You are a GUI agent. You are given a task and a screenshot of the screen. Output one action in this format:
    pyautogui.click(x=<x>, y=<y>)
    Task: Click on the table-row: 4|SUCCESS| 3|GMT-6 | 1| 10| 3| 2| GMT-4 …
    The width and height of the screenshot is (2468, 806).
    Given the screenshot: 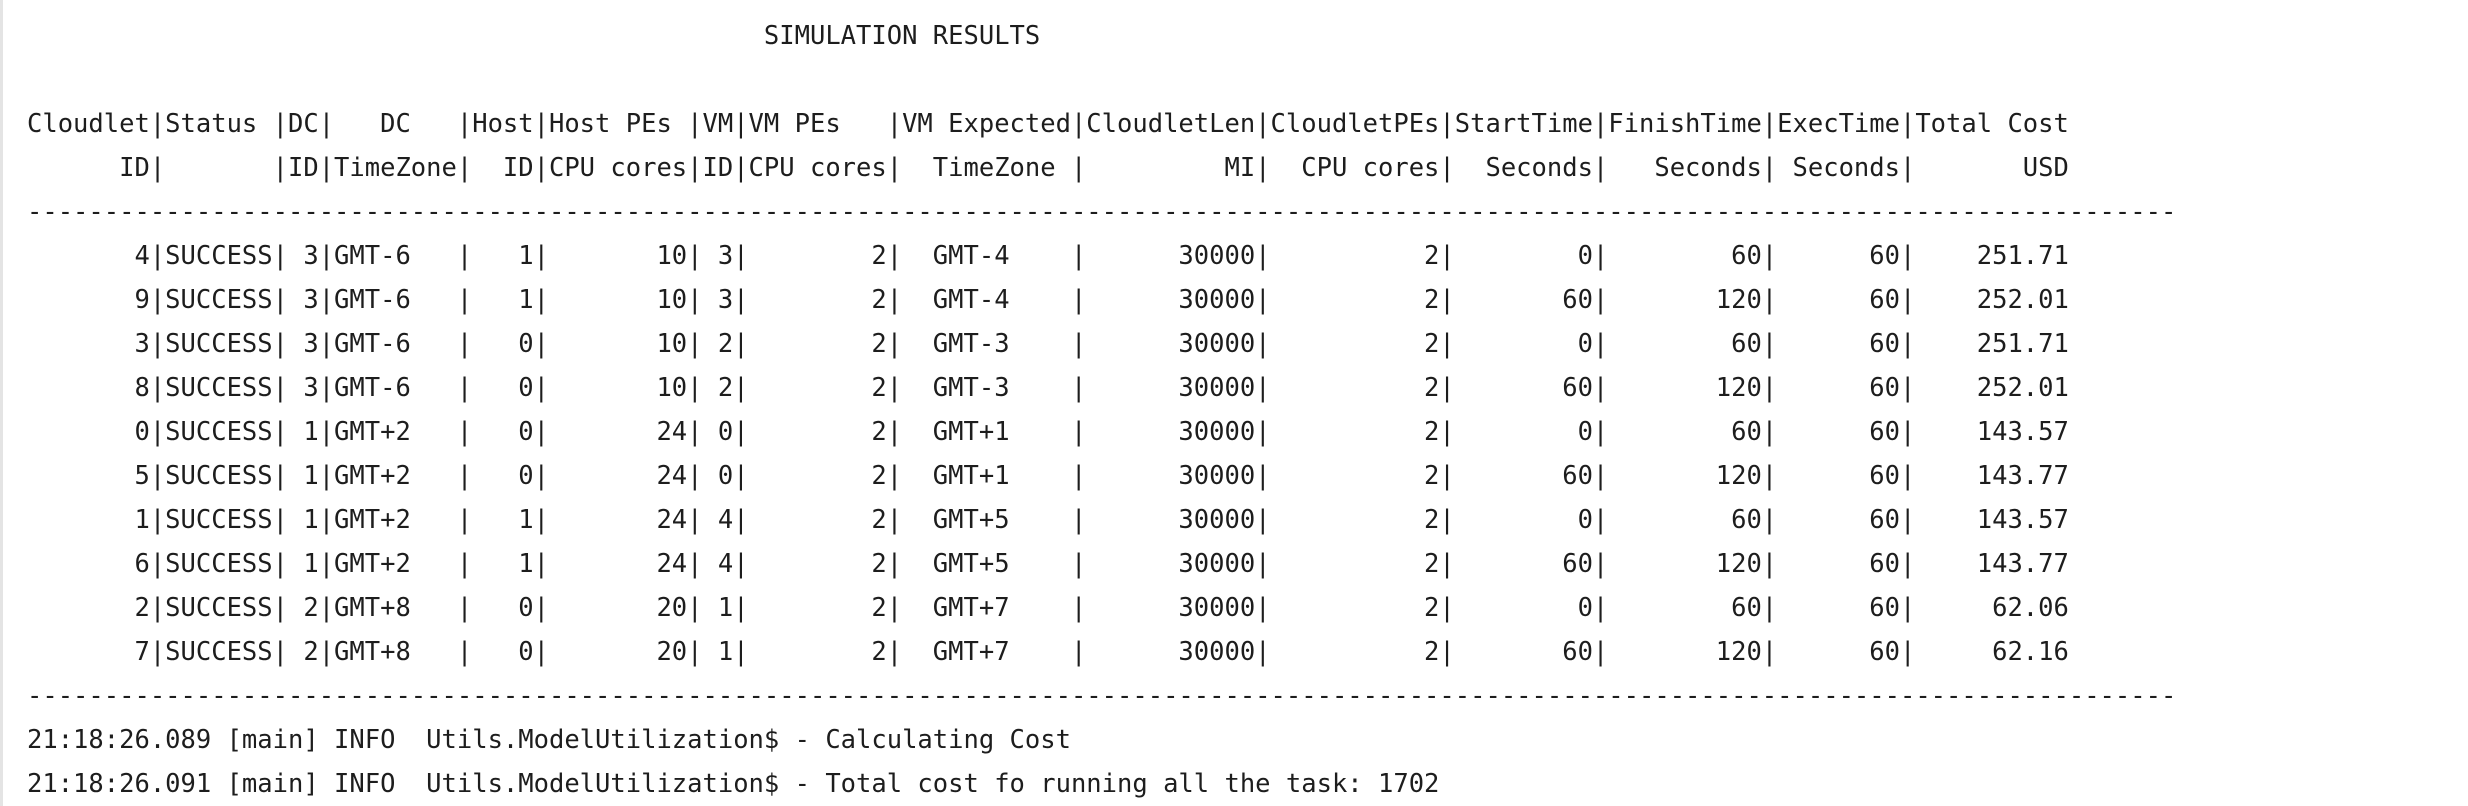 What is the action you would take?
    pyautogui.click(x=1048, y=256)
    